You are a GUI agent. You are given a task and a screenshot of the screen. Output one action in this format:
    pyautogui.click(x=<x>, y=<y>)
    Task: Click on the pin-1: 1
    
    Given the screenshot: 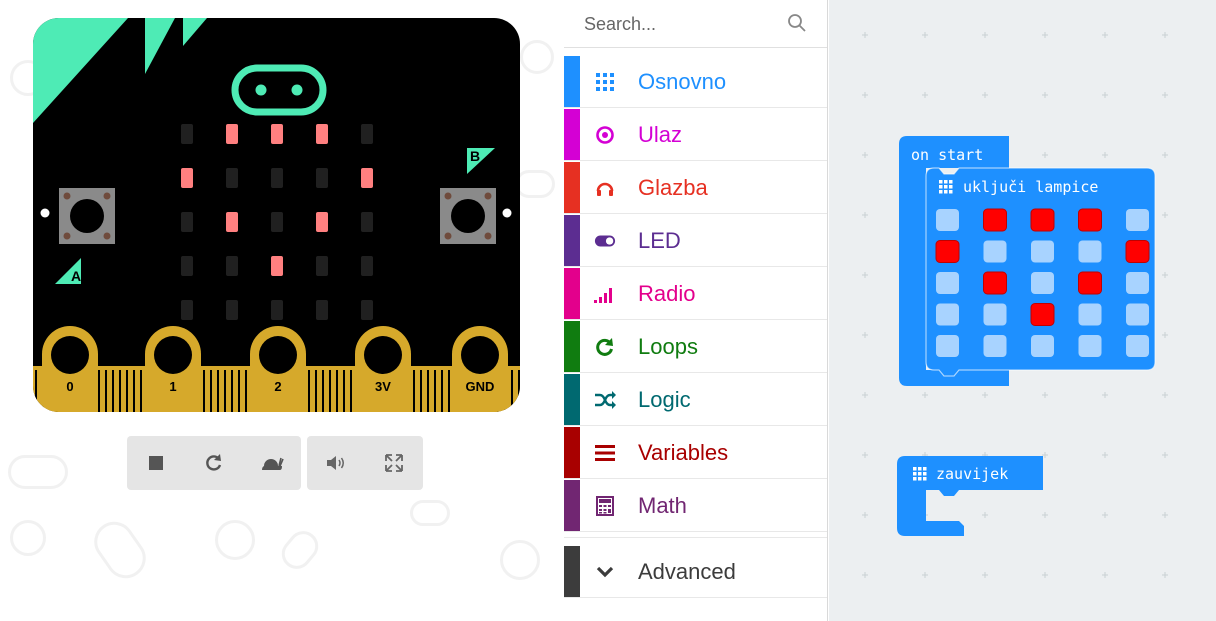 What is the action you would take?
    pyautogui.click(x=173, y=369)
    